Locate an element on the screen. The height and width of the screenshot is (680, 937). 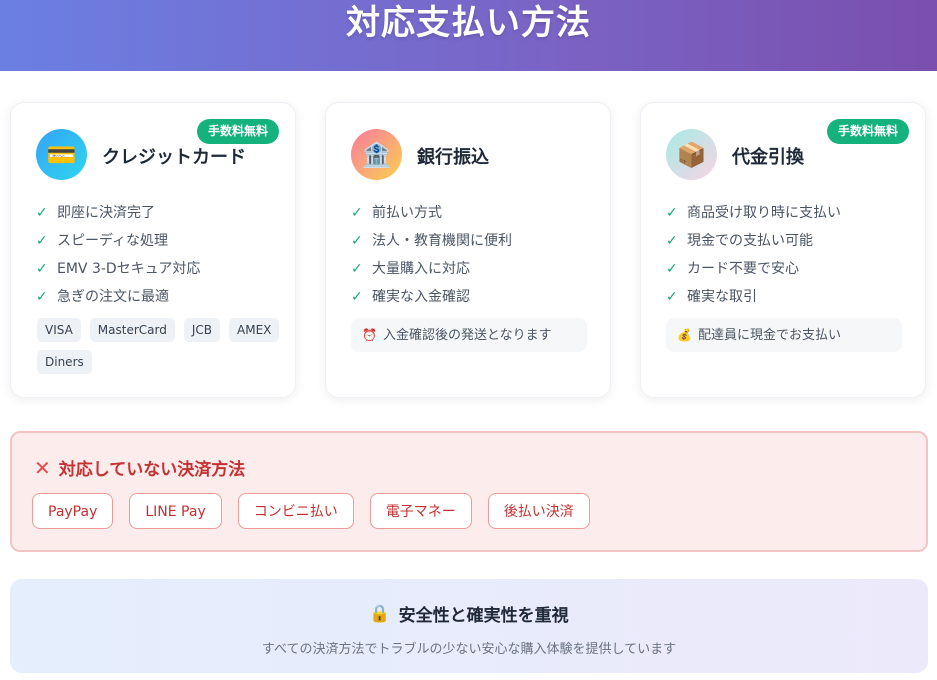
note-text: 入金確認後の発送となります is located at coordinates (467, 335).